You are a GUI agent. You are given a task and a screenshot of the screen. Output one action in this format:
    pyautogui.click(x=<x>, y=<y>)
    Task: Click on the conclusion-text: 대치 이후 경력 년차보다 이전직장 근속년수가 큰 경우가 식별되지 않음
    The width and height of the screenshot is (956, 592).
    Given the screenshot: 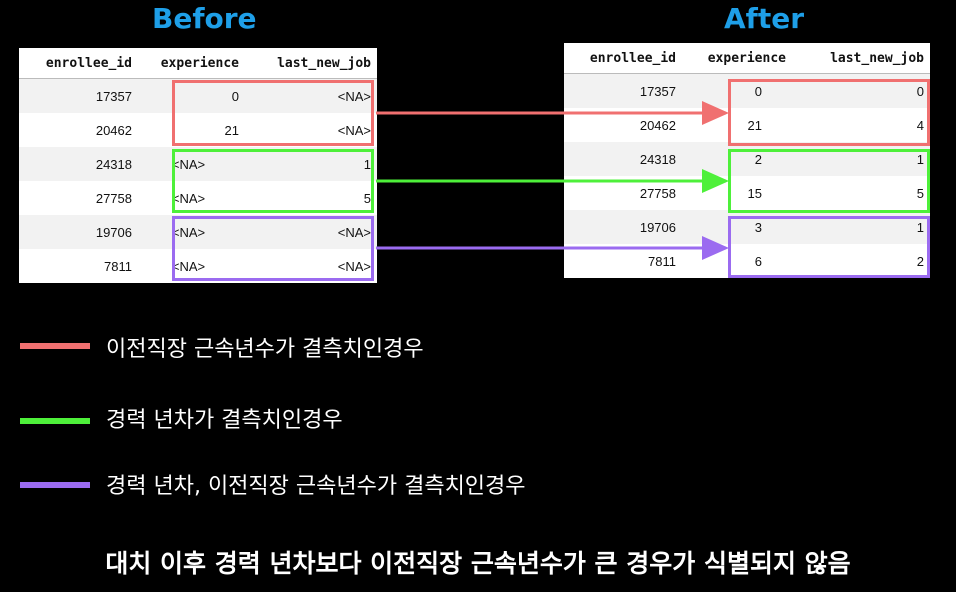 What is the action you would take?
    pyautogui.click(x=478, y=563)
    